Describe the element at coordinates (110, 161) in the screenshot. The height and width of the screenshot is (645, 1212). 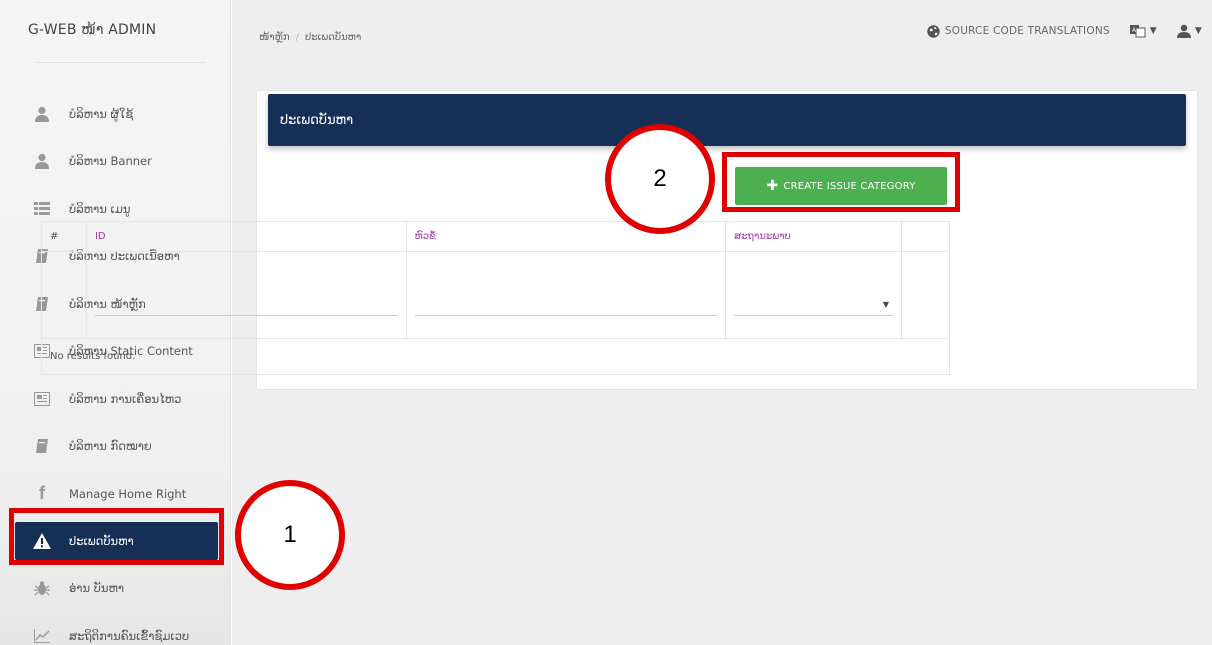
I see `sidebar-item-label: ບໍລິຫານ Banner` at that location.